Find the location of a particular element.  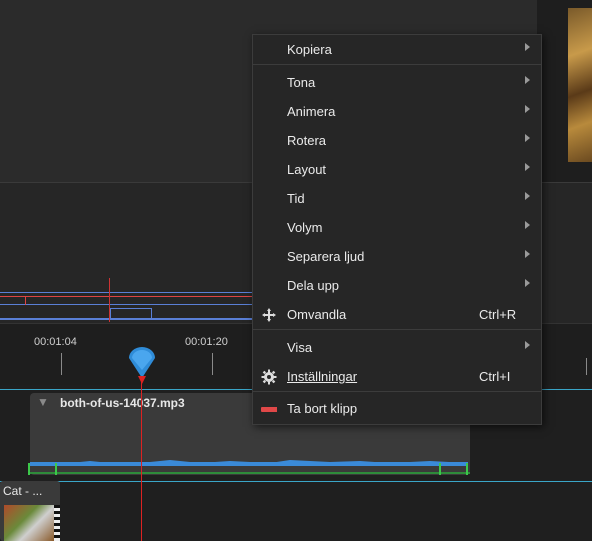

menu-item-label: Layout is located at coordinates (307, 169).